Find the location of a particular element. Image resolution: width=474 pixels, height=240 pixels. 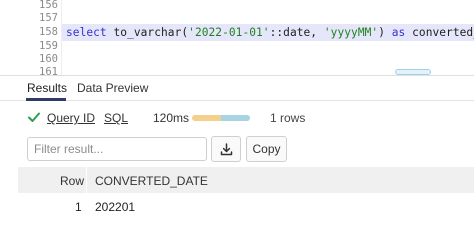

column-header-row: Row is located at coordinates (72, 181).